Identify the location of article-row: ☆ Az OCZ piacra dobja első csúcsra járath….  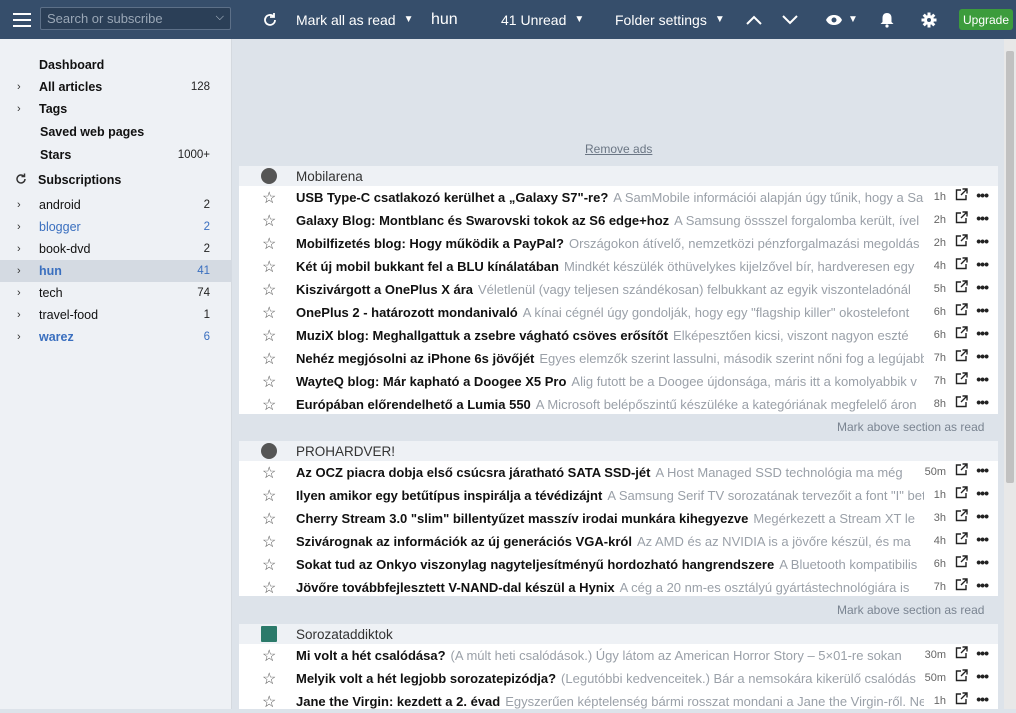
(618, 472).